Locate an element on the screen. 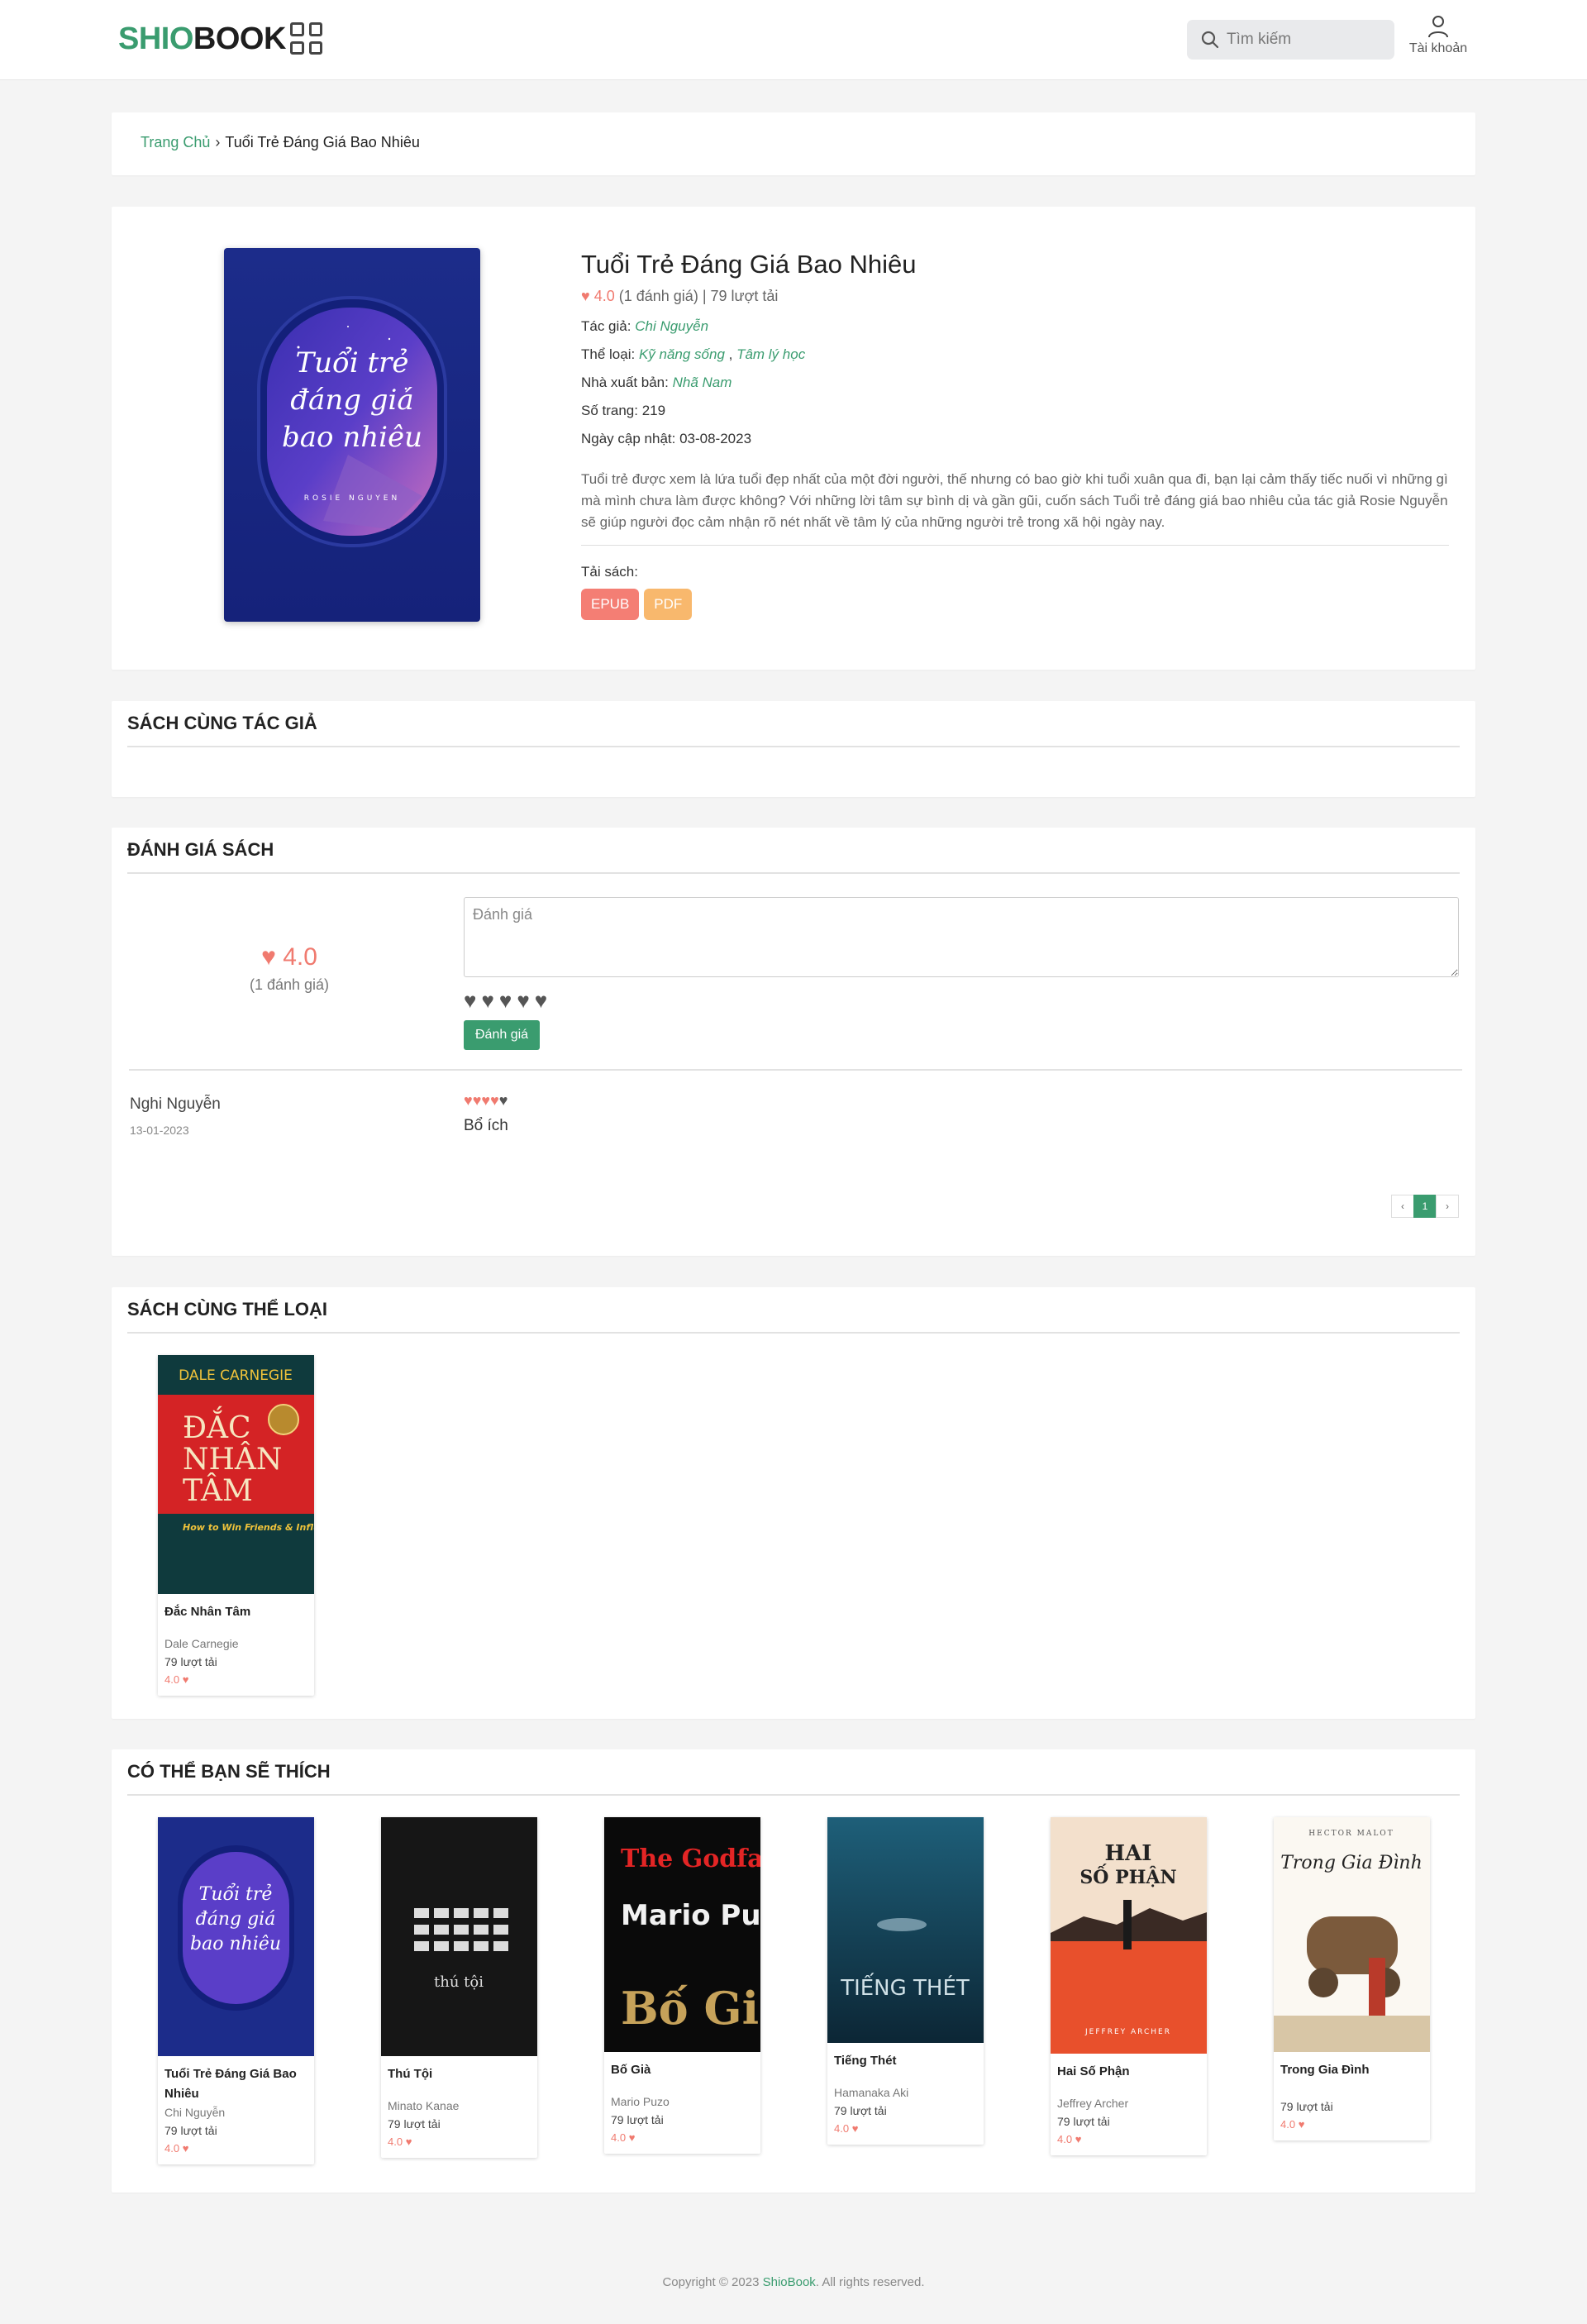 The height and width of the screenshot is (2324, 1587). svg-text: bao nhiêu is located at coordinates (235, 1944).